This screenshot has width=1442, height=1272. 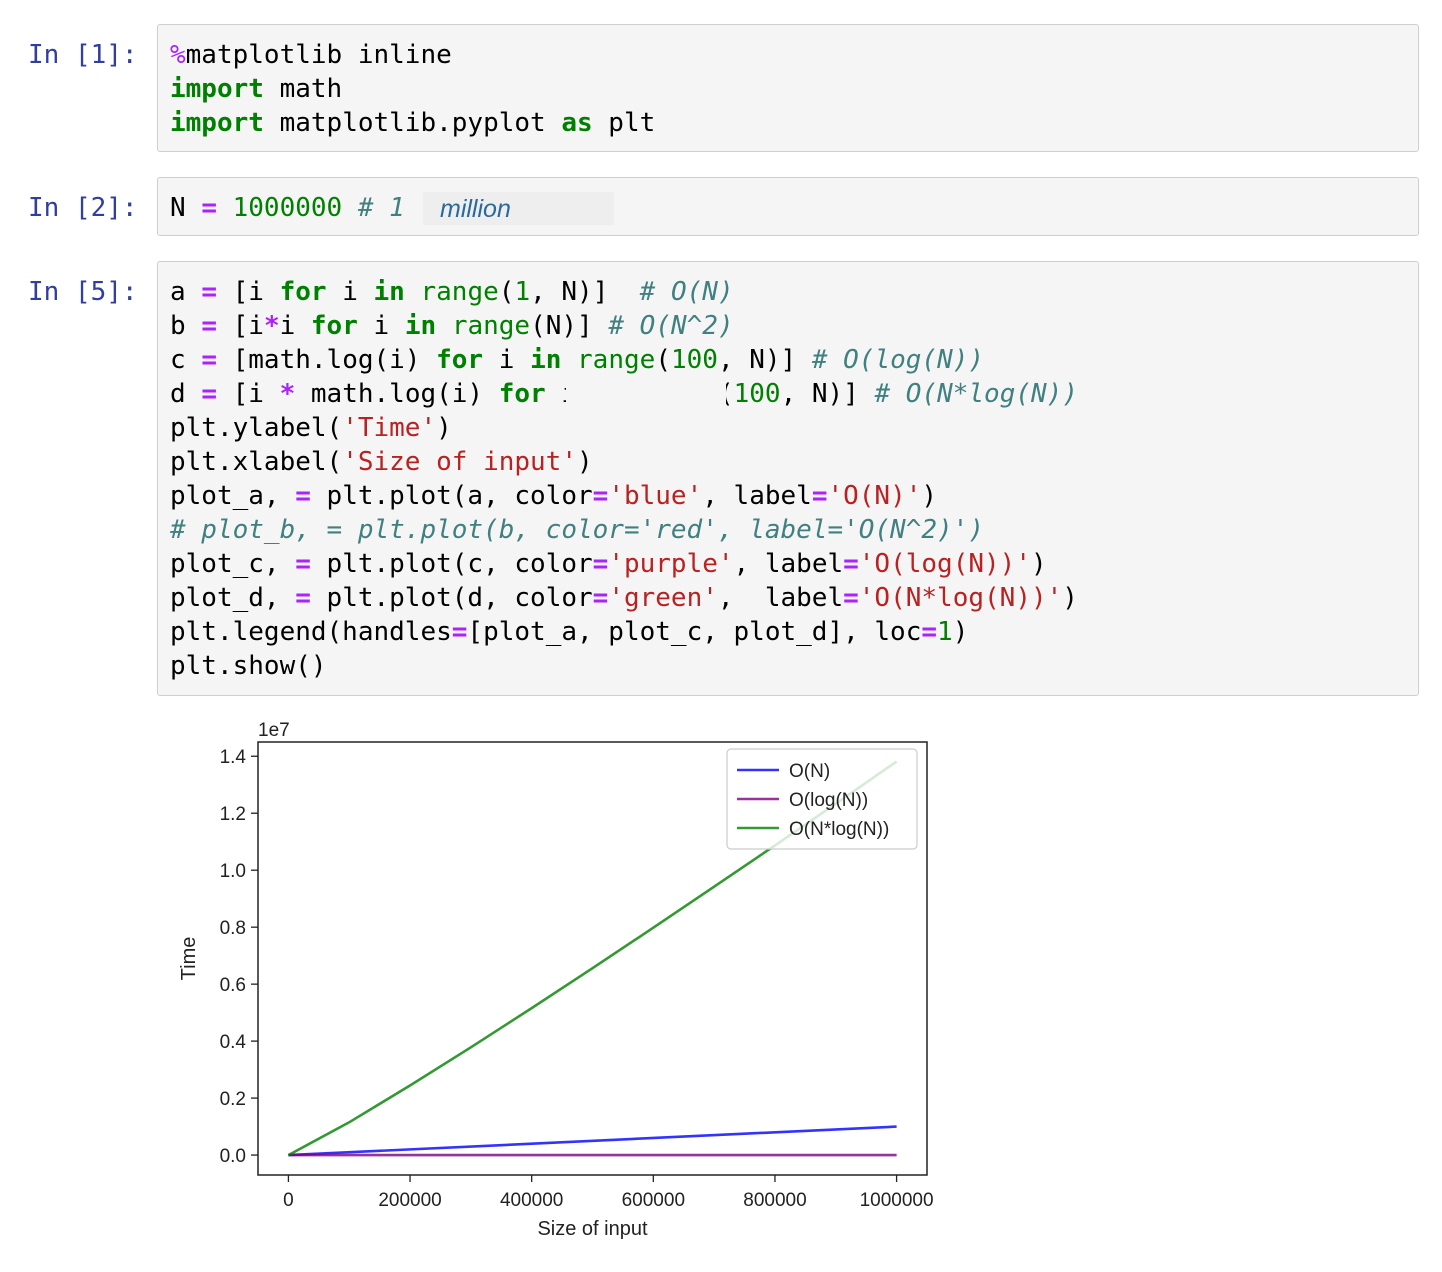 I want to click on y-tick-label: 0.0, so click(x=233, y=1156).